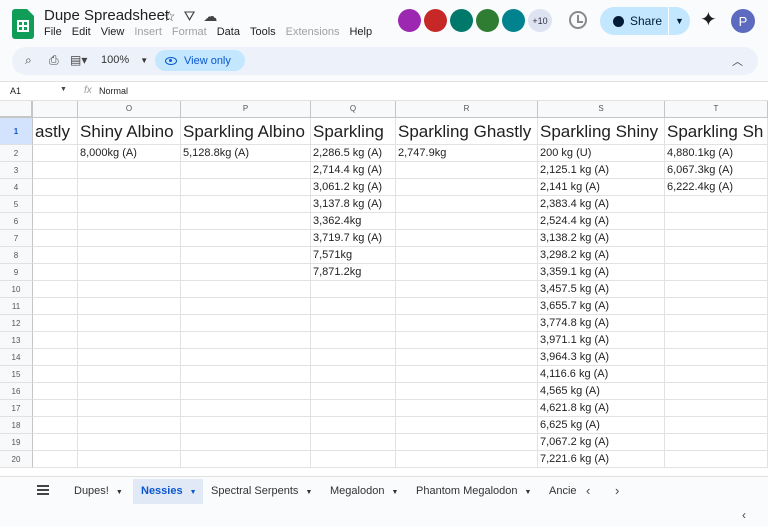 The width and height of the screenshot is (768, 526). Describe the element at coordinates (16, 109) in the screenshot. I see `select-all-corner` at that location.